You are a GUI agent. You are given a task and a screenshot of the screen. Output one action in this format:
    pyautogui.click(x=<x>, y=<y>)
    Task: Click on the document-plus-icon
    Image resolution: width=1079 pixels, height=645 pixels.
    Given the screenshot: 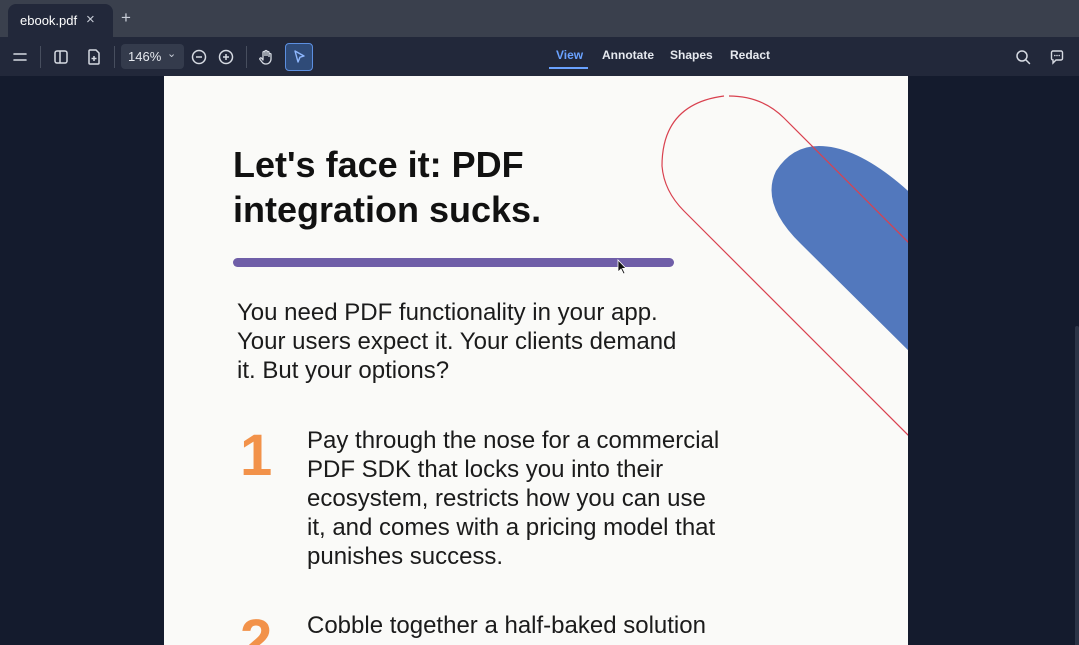 What is the action you would take?
    pyautogui.click(x=94, y=57)
    